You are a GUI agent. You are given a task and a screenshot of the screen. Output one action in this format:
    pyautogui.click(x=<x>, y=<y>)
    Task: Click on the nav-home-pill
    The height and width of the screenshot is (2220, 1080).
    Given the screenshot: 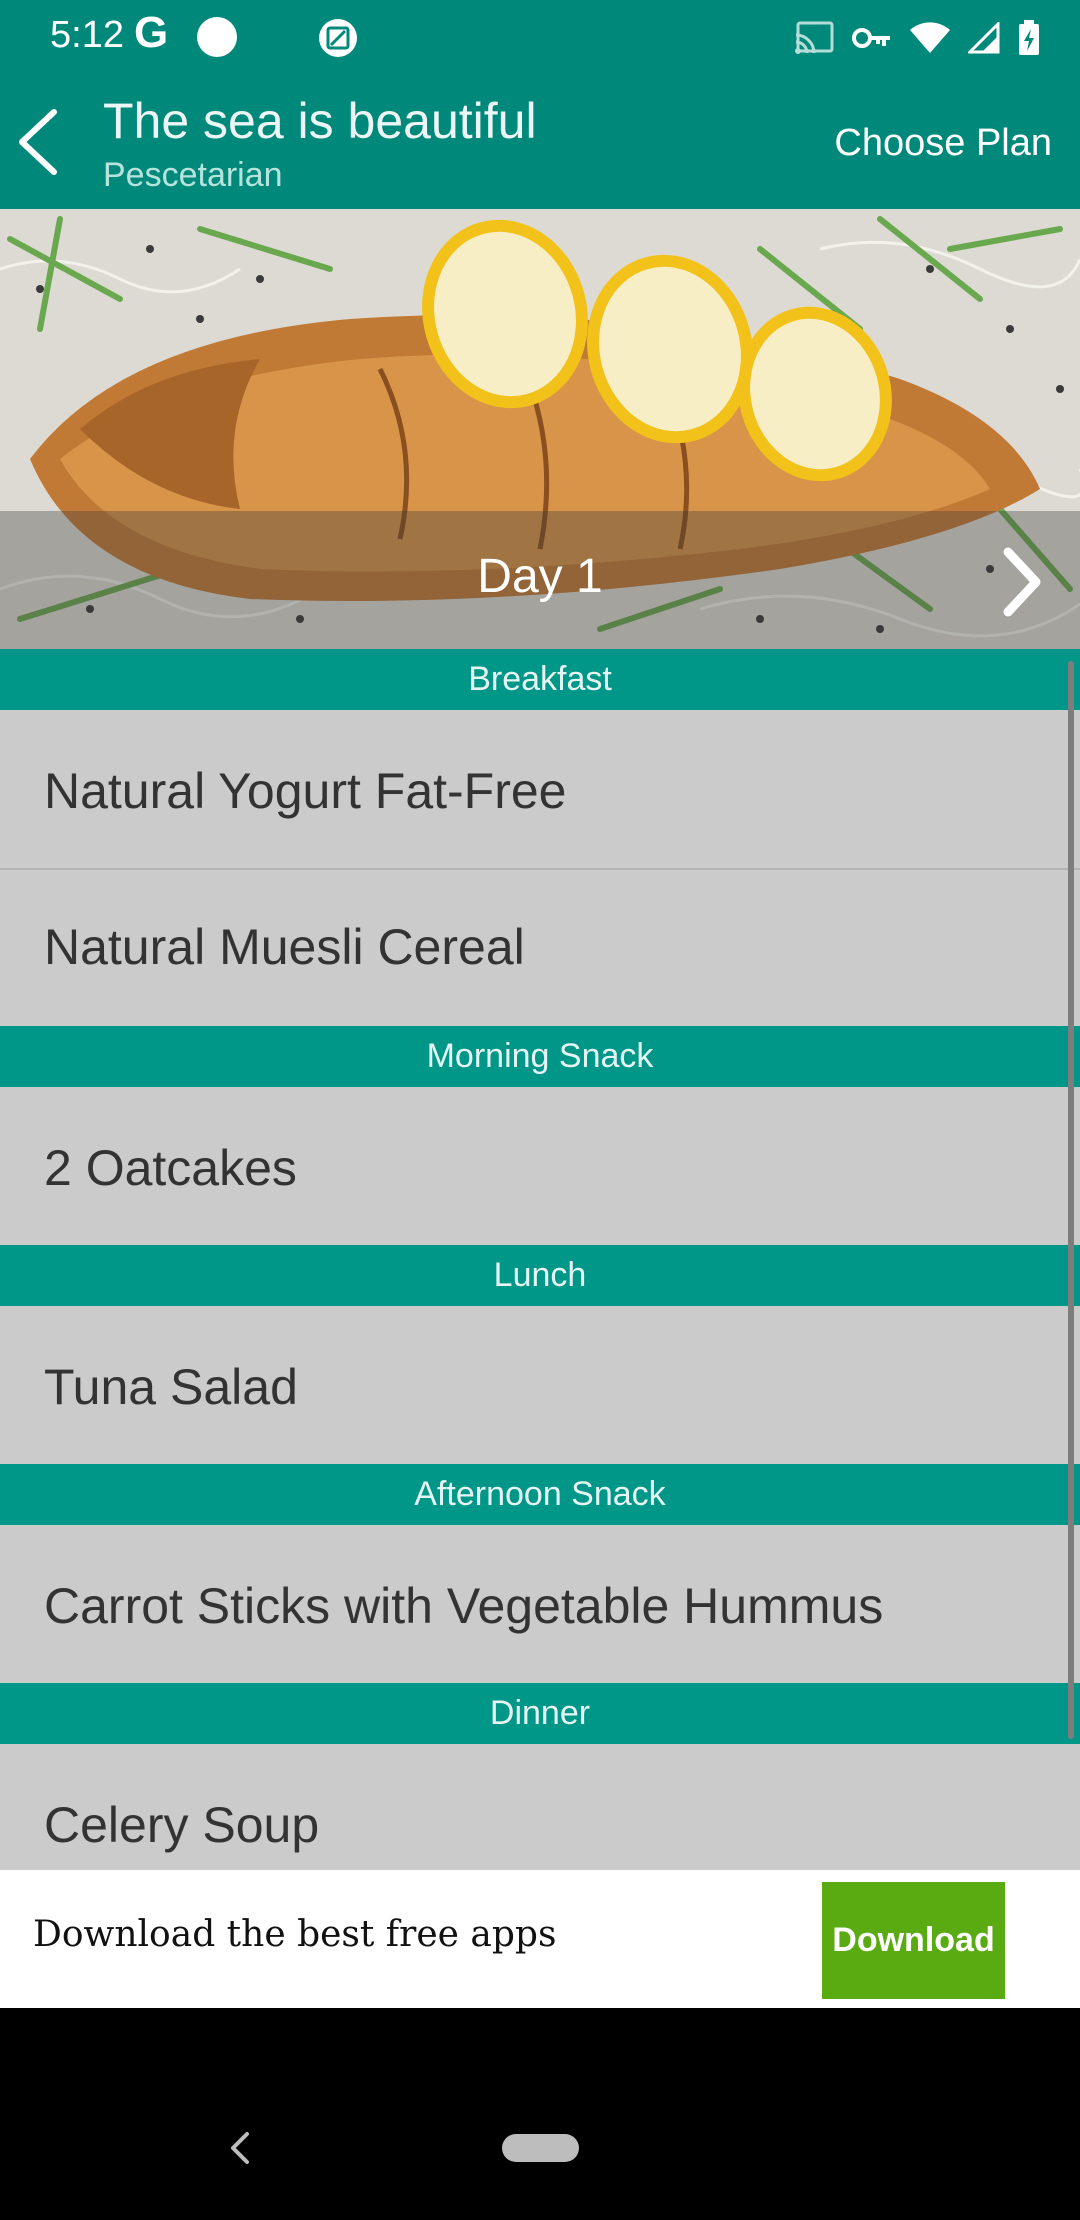 What is the action you would take?
    pyautogui.click(x=540, y=2148)
    